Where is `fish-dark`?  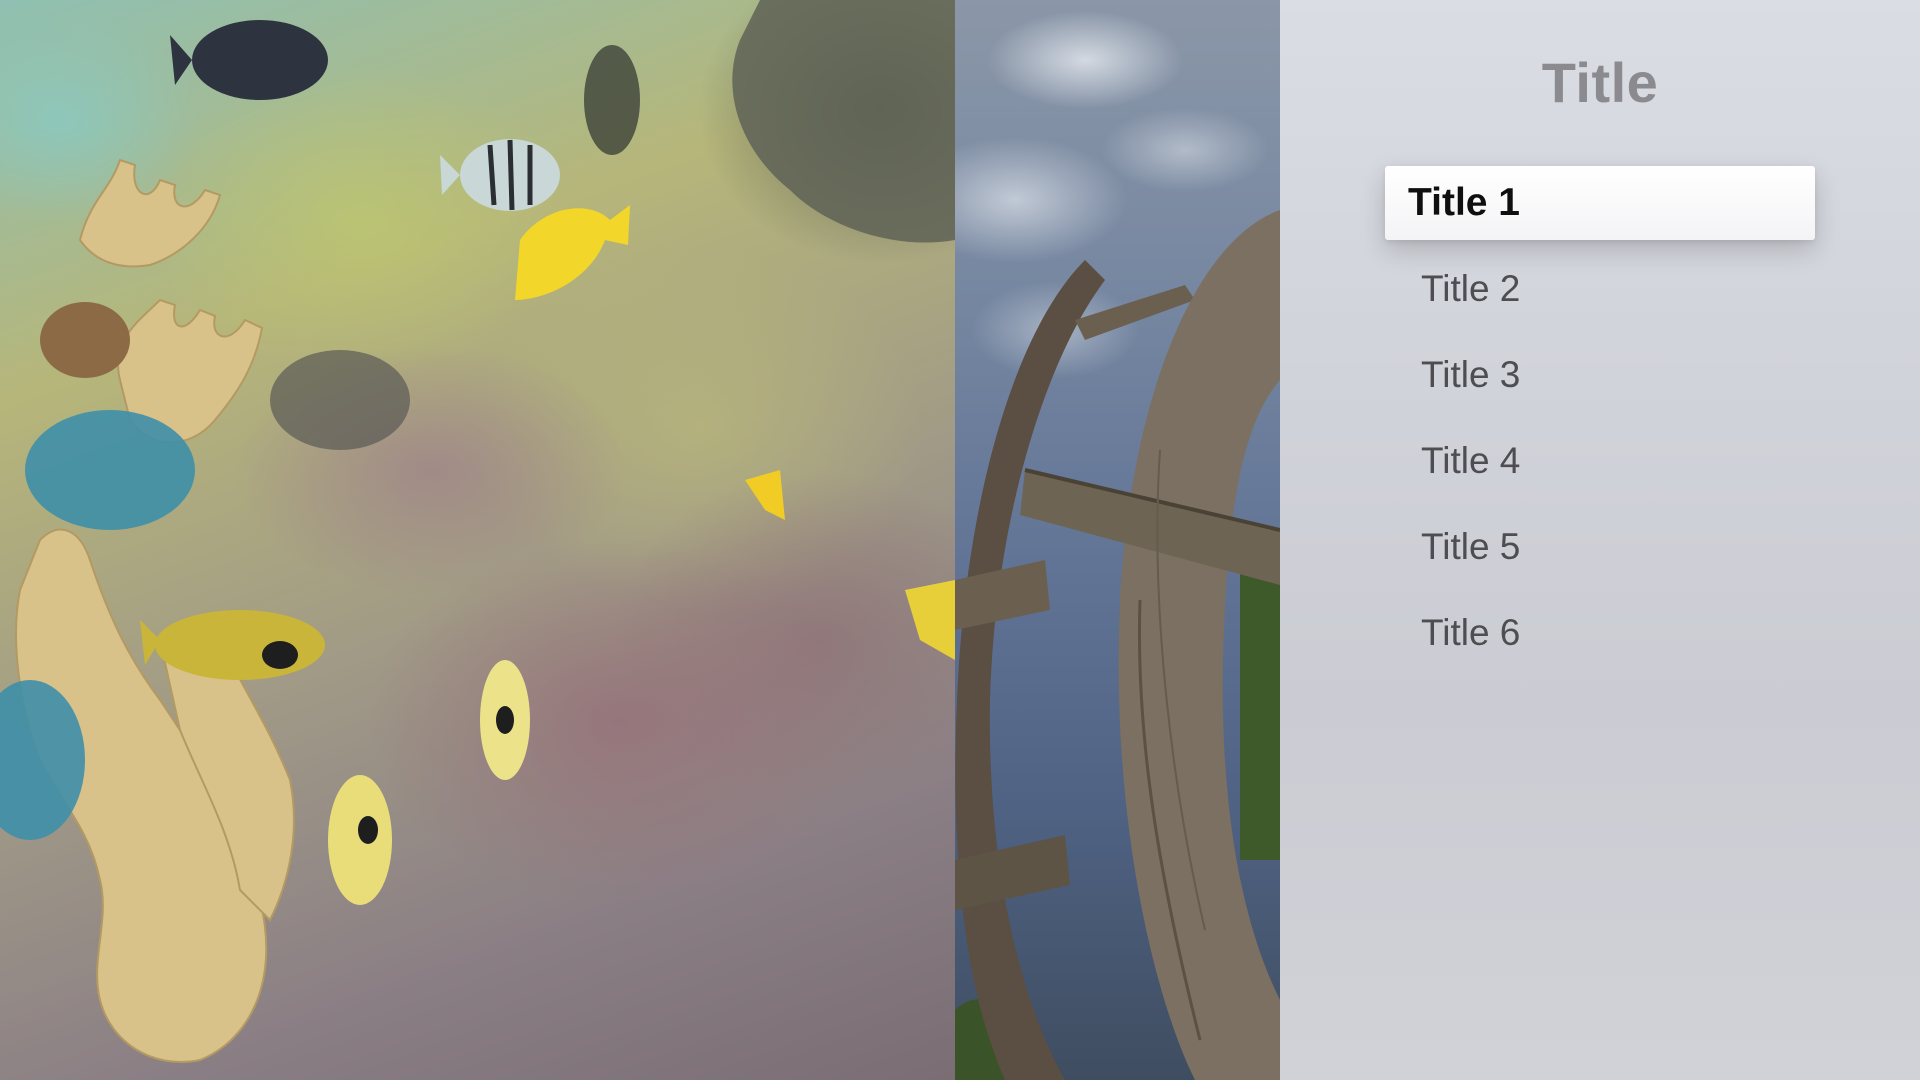
fish-dark is located at coordinates (249, 60).